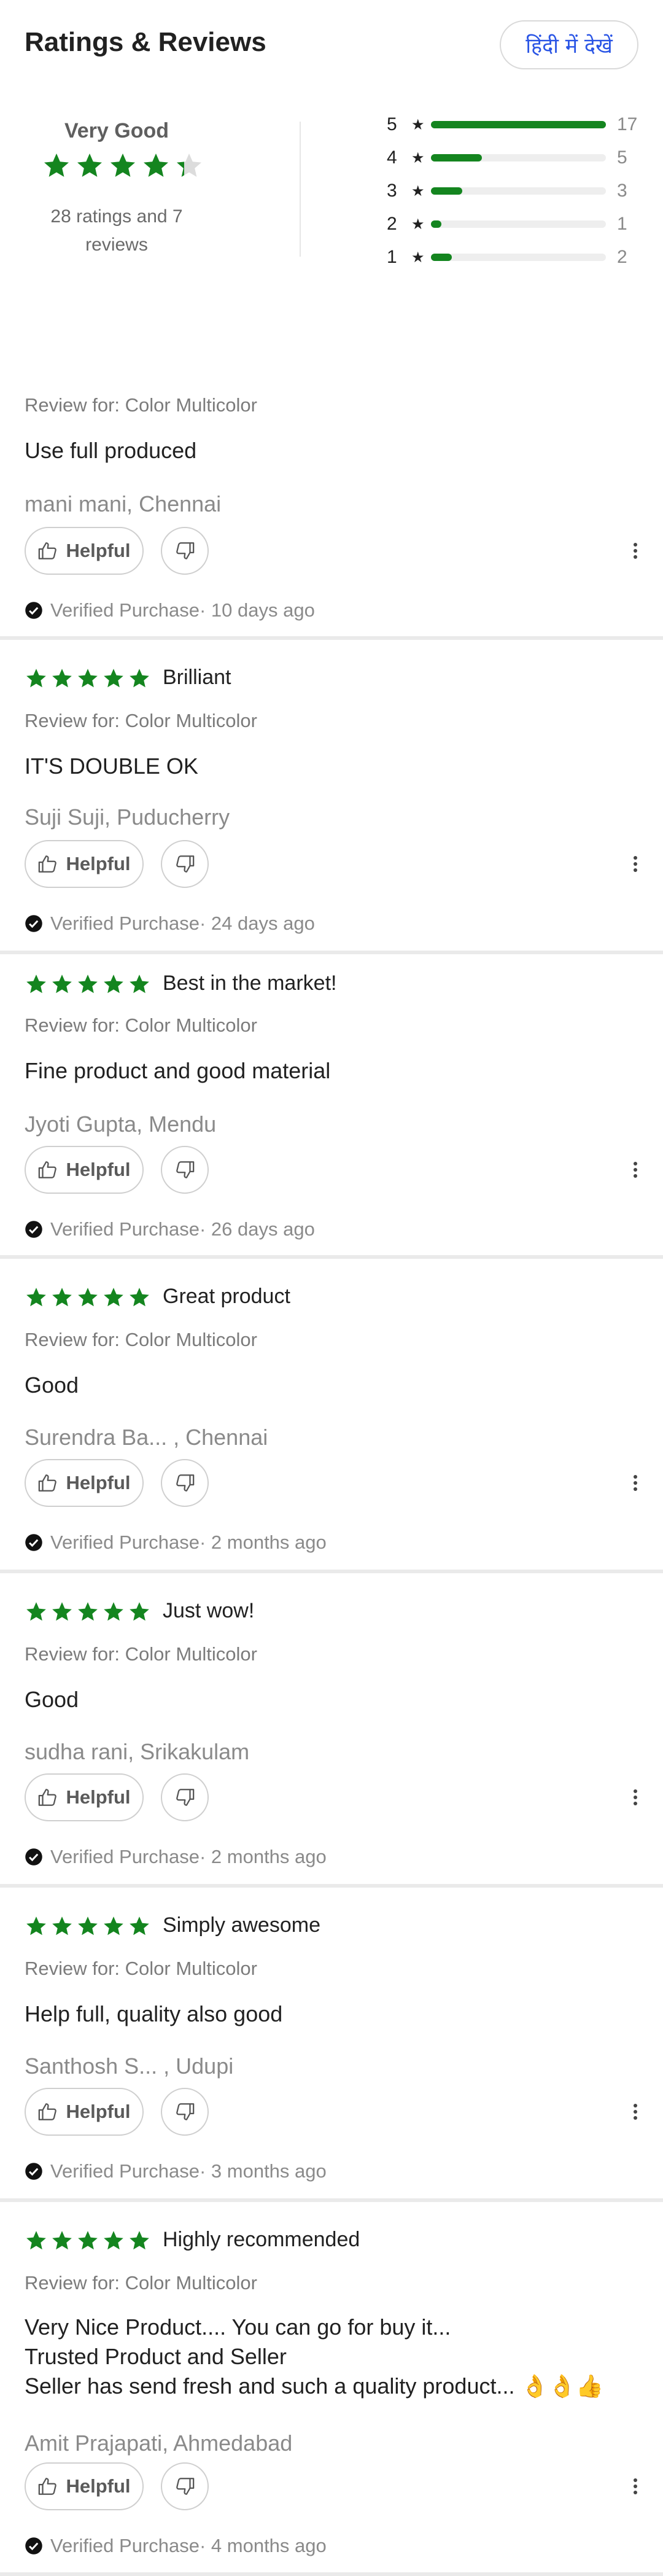 The height and width of the screenshot is (2576, 663). What do you see at coordinates (622, 224) in the screenshot?
I see `rating-bar-count: 1` at bounding box center [622, 224].